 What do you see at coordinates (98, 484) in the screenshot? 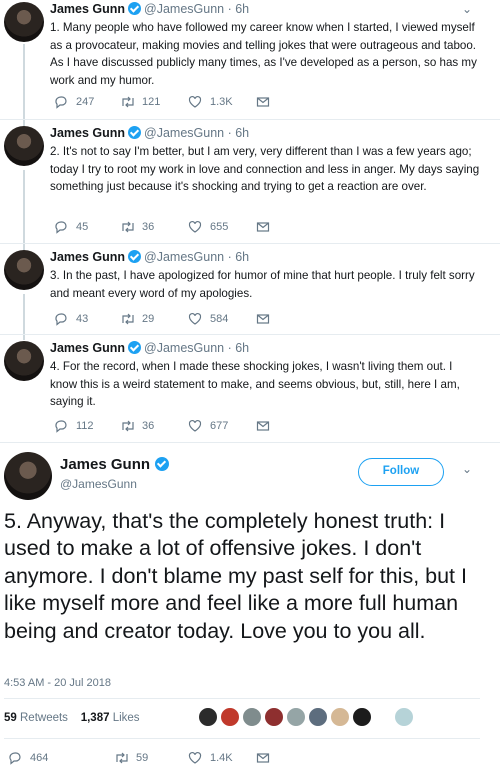
I see `author-handle: @JamesGunn` at bounding box center [98, 484].